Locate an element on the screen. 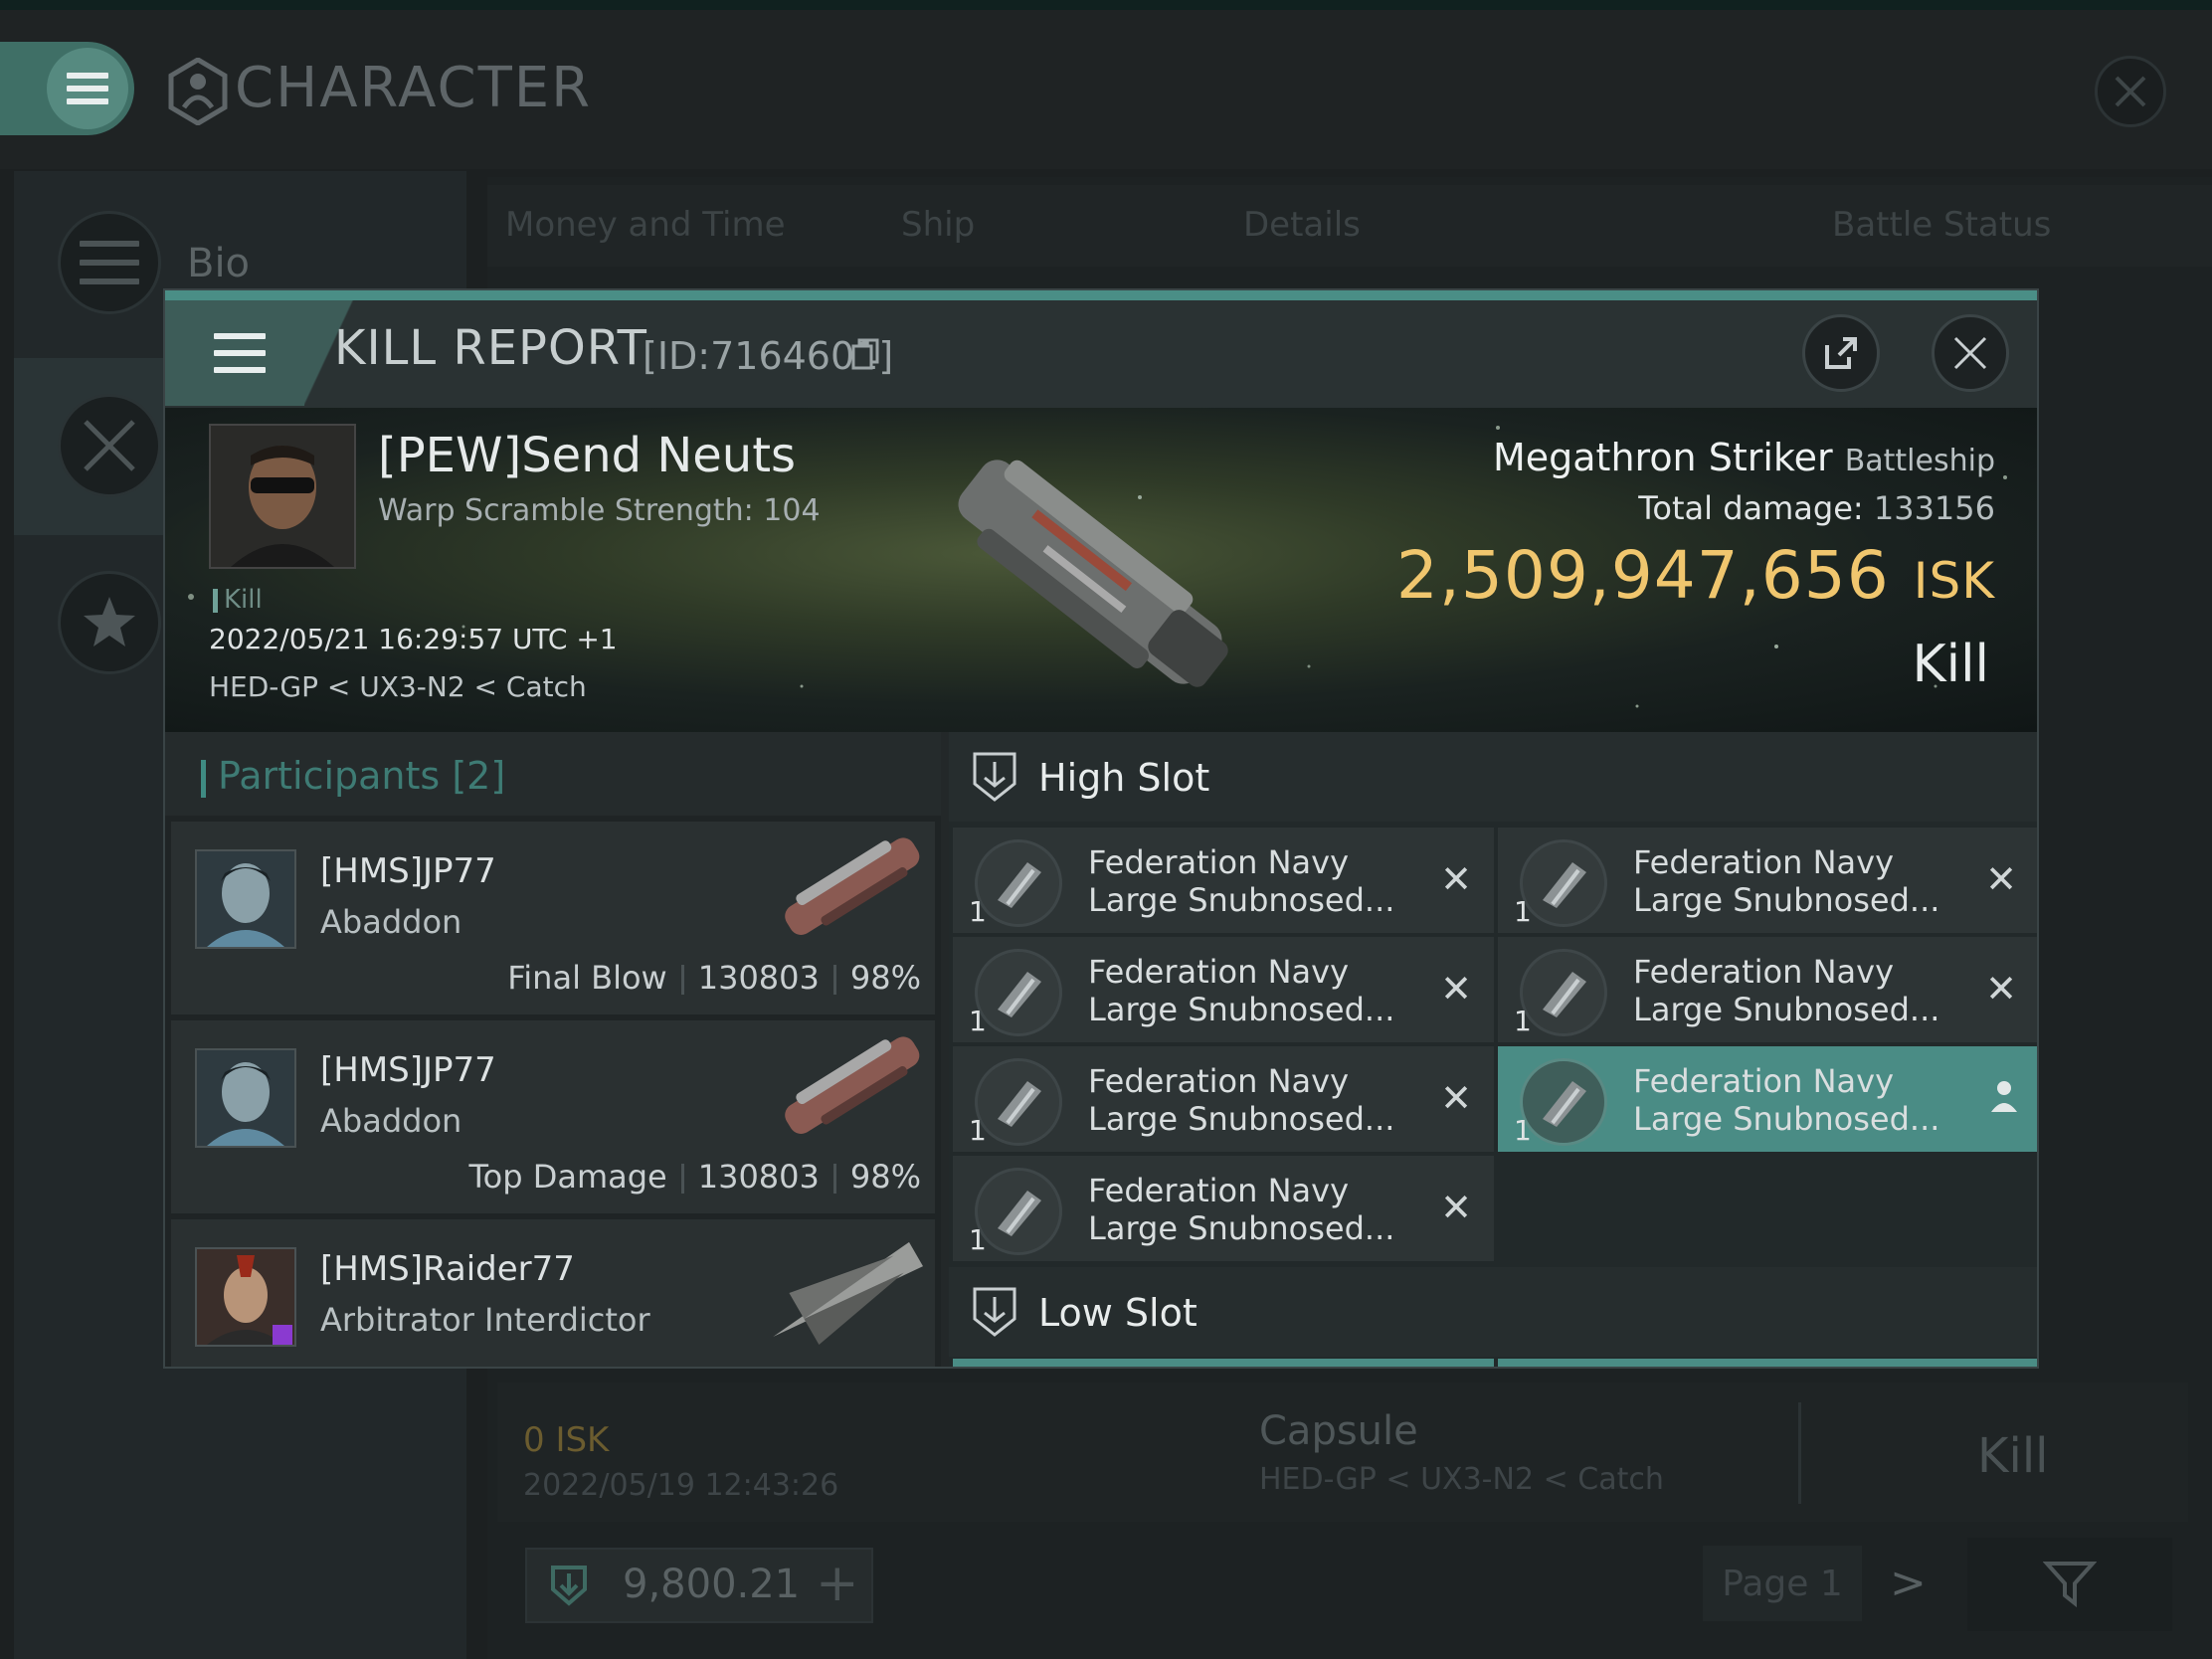  dialog-title: KILL REPORT is located at coordinates (490, 348).